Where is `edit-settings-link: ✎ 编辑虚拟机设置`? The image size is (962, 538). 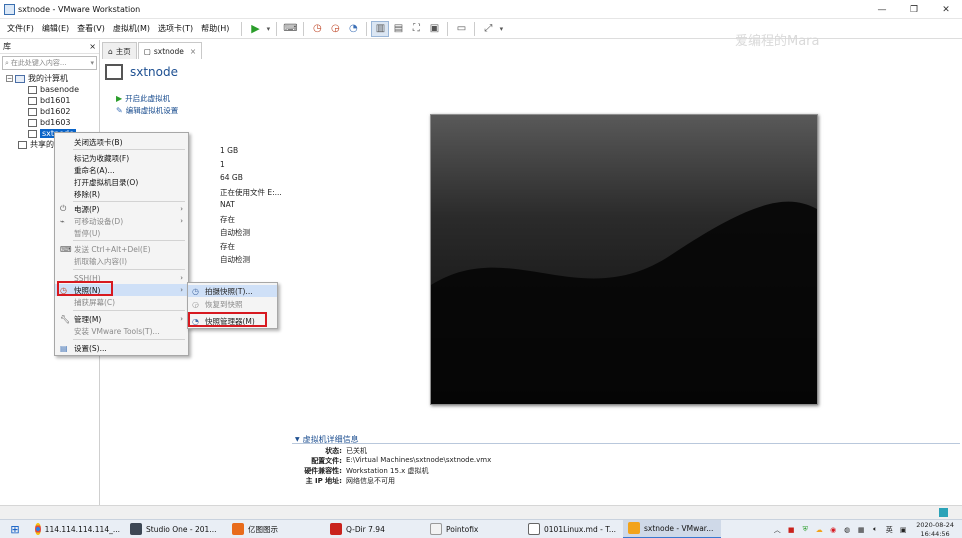 edit-settings-link: ✎ 编辑虚拟机设置 is located at coordinates (147, 110).